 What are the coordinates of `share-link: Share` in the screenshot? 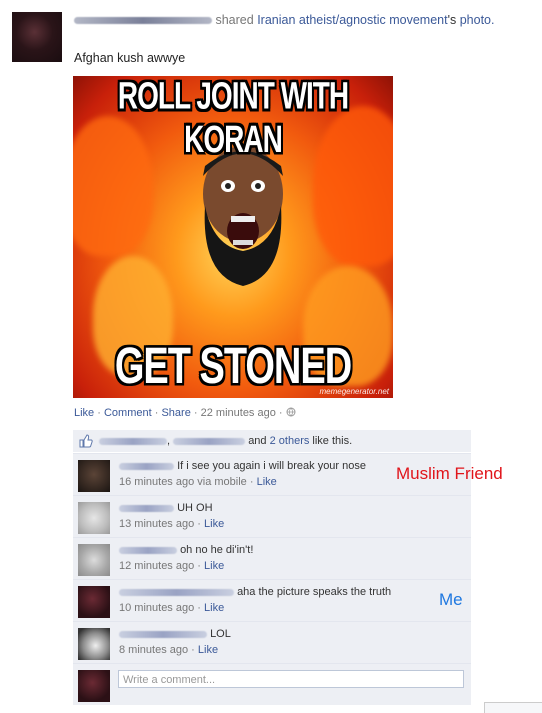 It's located at (175, 413).